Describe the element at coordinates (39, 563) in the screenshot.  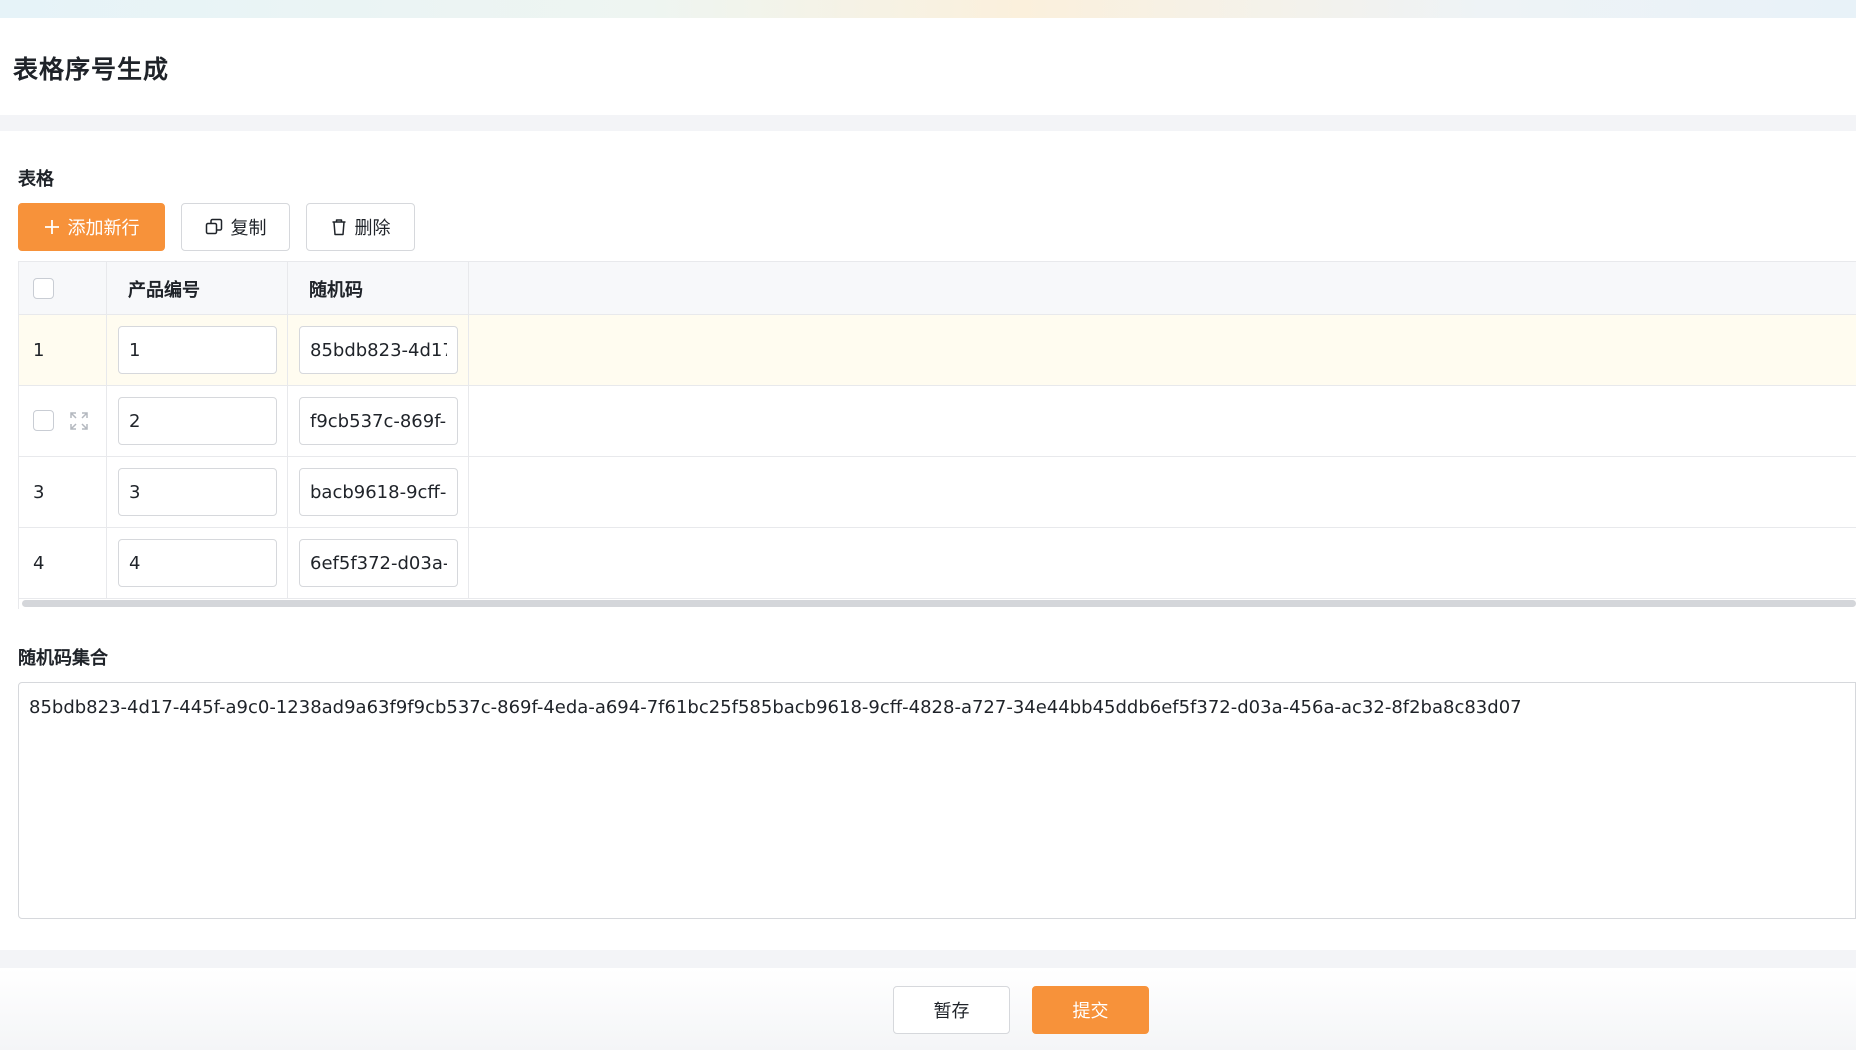
I see `row-index: 4` at that location.